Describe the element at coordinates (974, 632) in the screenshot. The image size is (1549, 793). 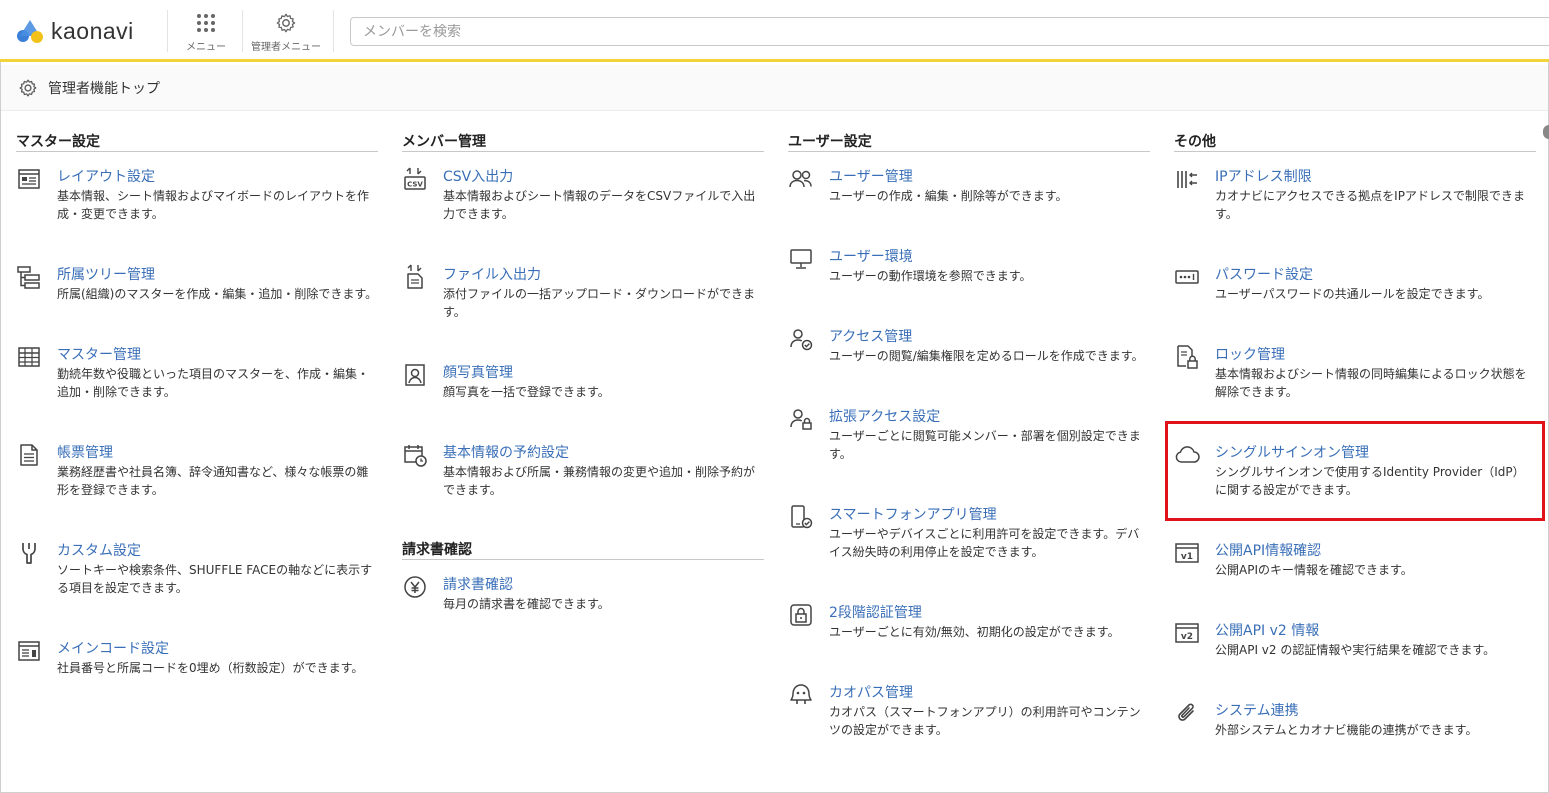
I see `menu-item-desc: ユーザーごとに有効/無効、初期化の設定ができます。` at that location.